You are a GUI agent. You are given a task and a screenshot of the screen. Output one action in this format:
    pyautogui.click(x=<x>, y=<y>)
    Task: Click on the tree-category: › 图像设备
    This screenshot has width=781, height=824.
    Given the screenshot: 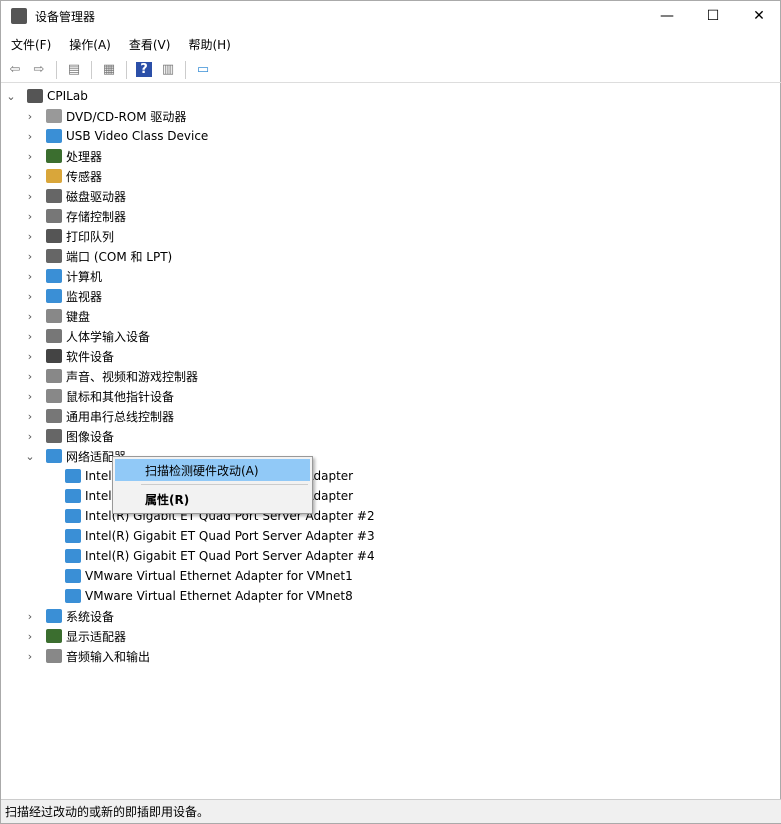 What is the action you would take?
    pyautogui.click(x=71, y=436)
    